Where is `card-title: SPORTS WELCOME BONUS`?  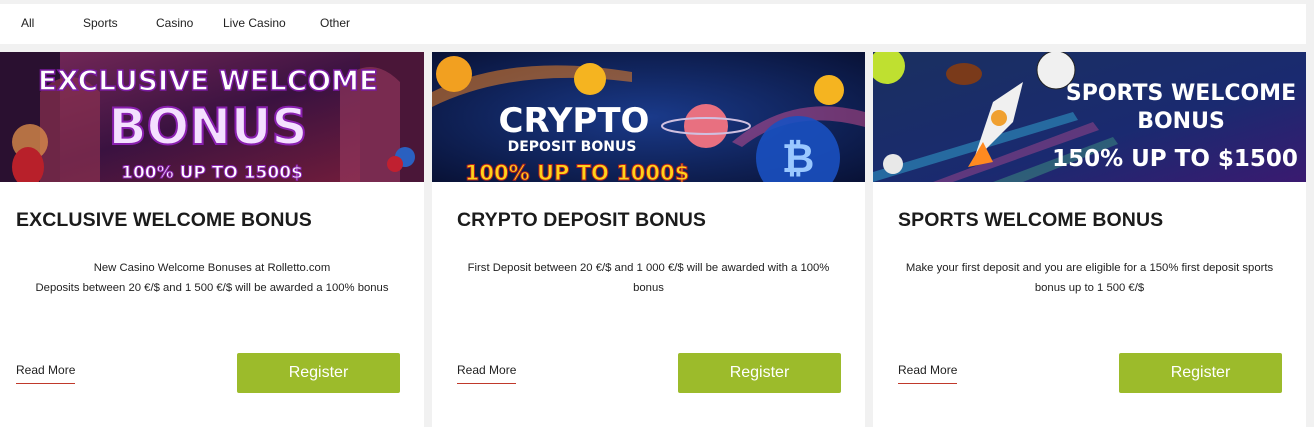
card-title: SPORTS WELCOME BONUS is located at coordinates (1031, 220).